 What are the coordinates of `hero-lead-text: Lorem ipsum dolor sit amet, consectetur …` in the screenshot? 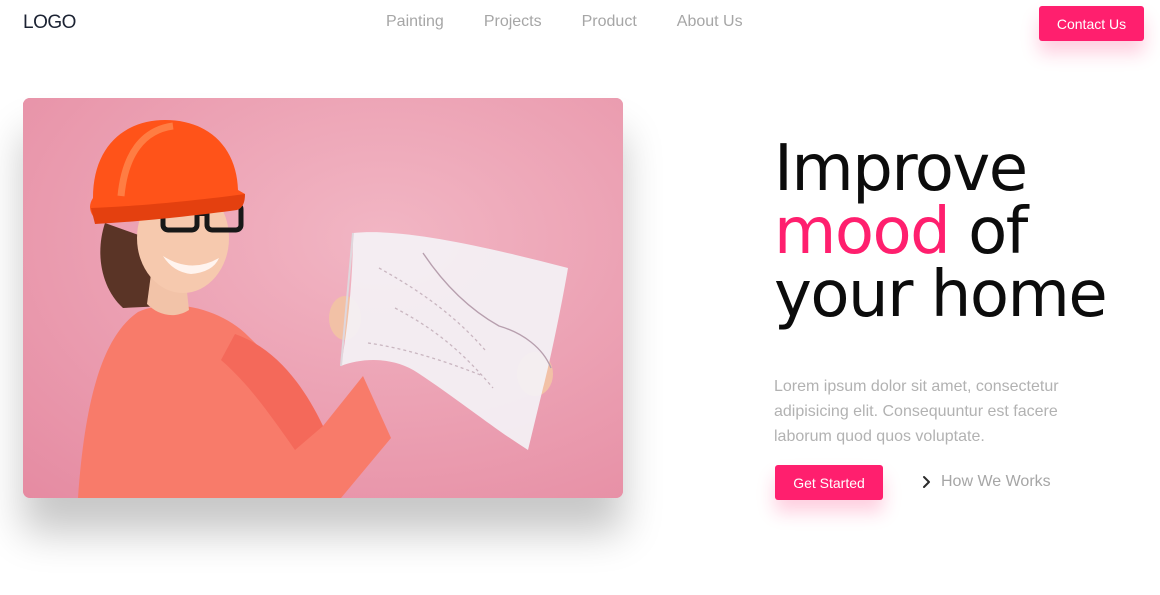 It's located at (916, 411).